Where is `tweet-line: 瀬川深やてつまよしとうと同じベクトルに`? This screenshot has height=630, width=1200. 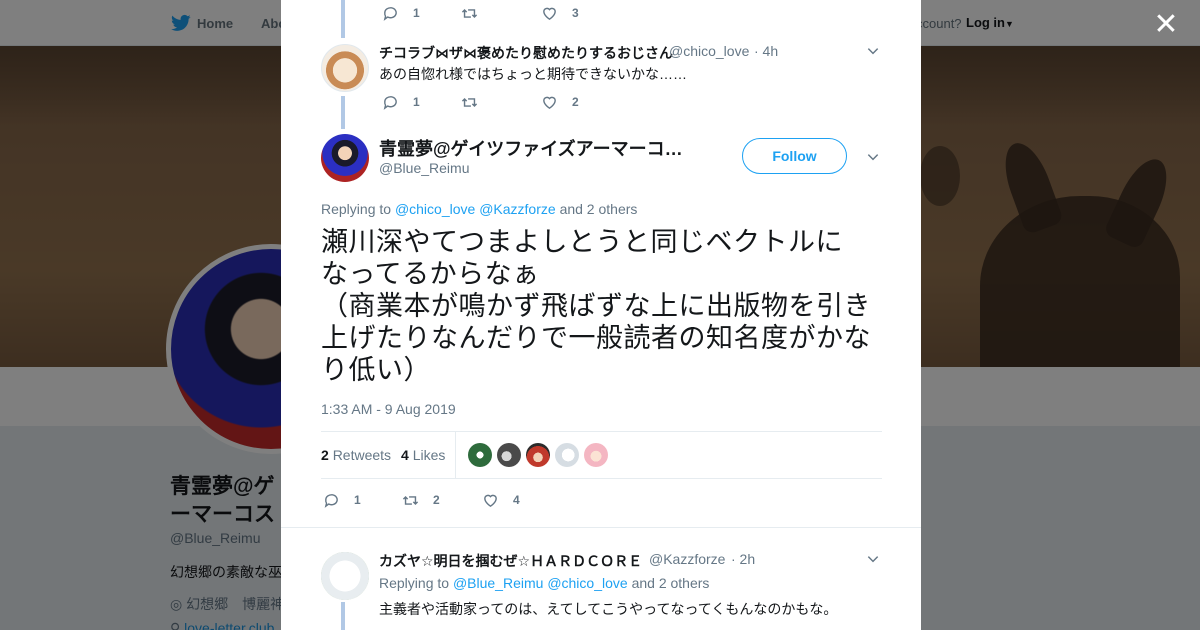
tweet-line: 瀬川深やてつまよしとうと同じベクトルに is located at coordinates (582, 242).